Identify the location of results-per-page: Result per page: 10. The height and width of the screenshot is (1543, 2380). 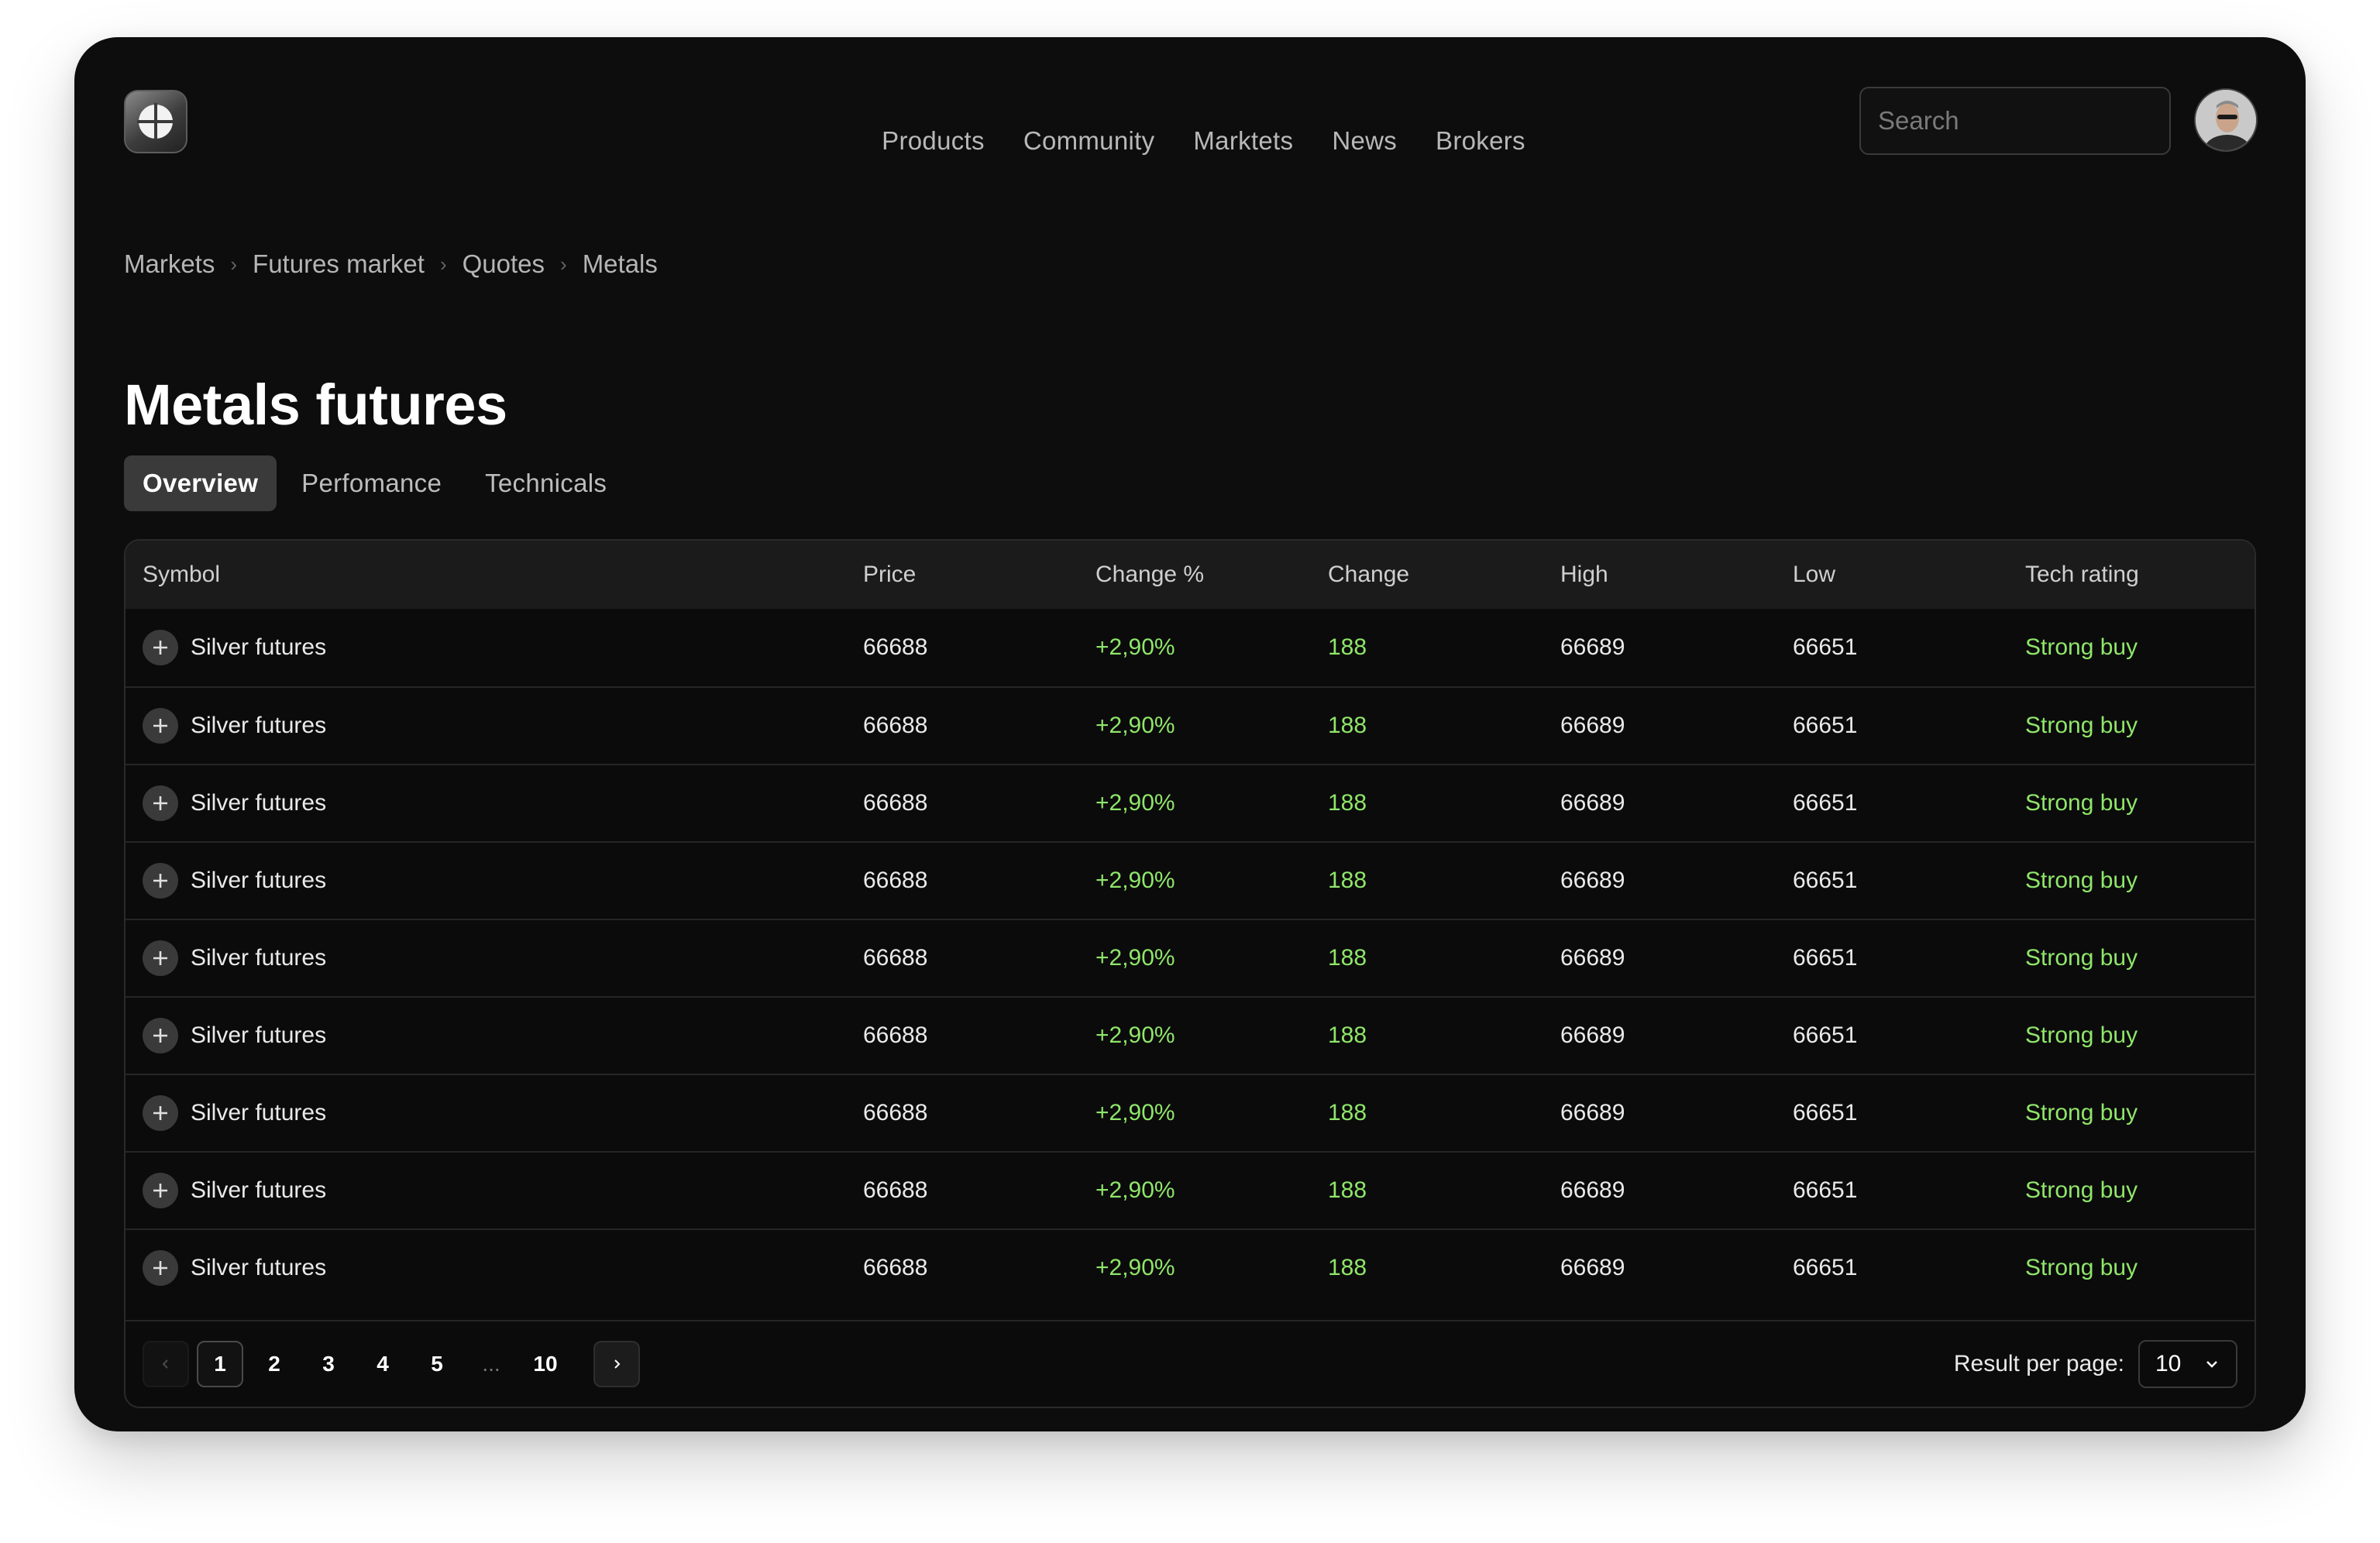
(2095, 1364).